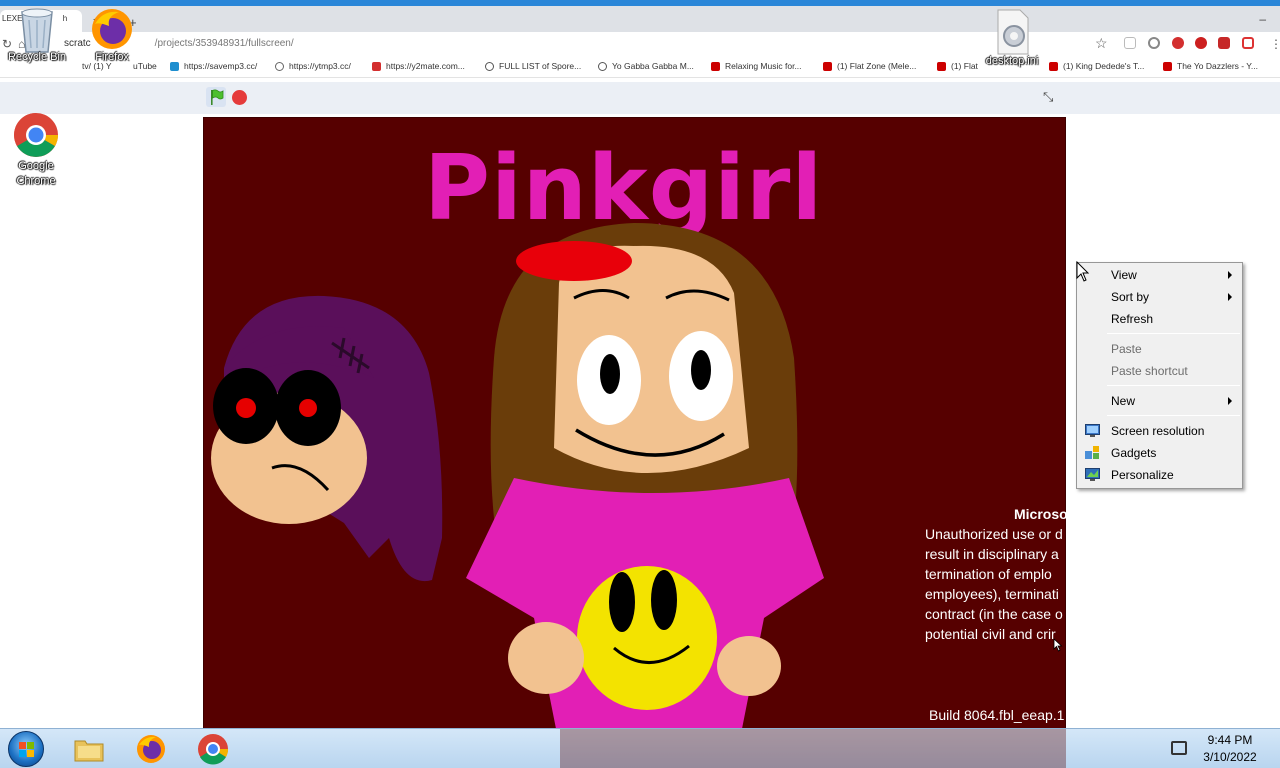  Describe the element at coordinates (239, 97) in the screenshot. I see `stop-button` at that location.